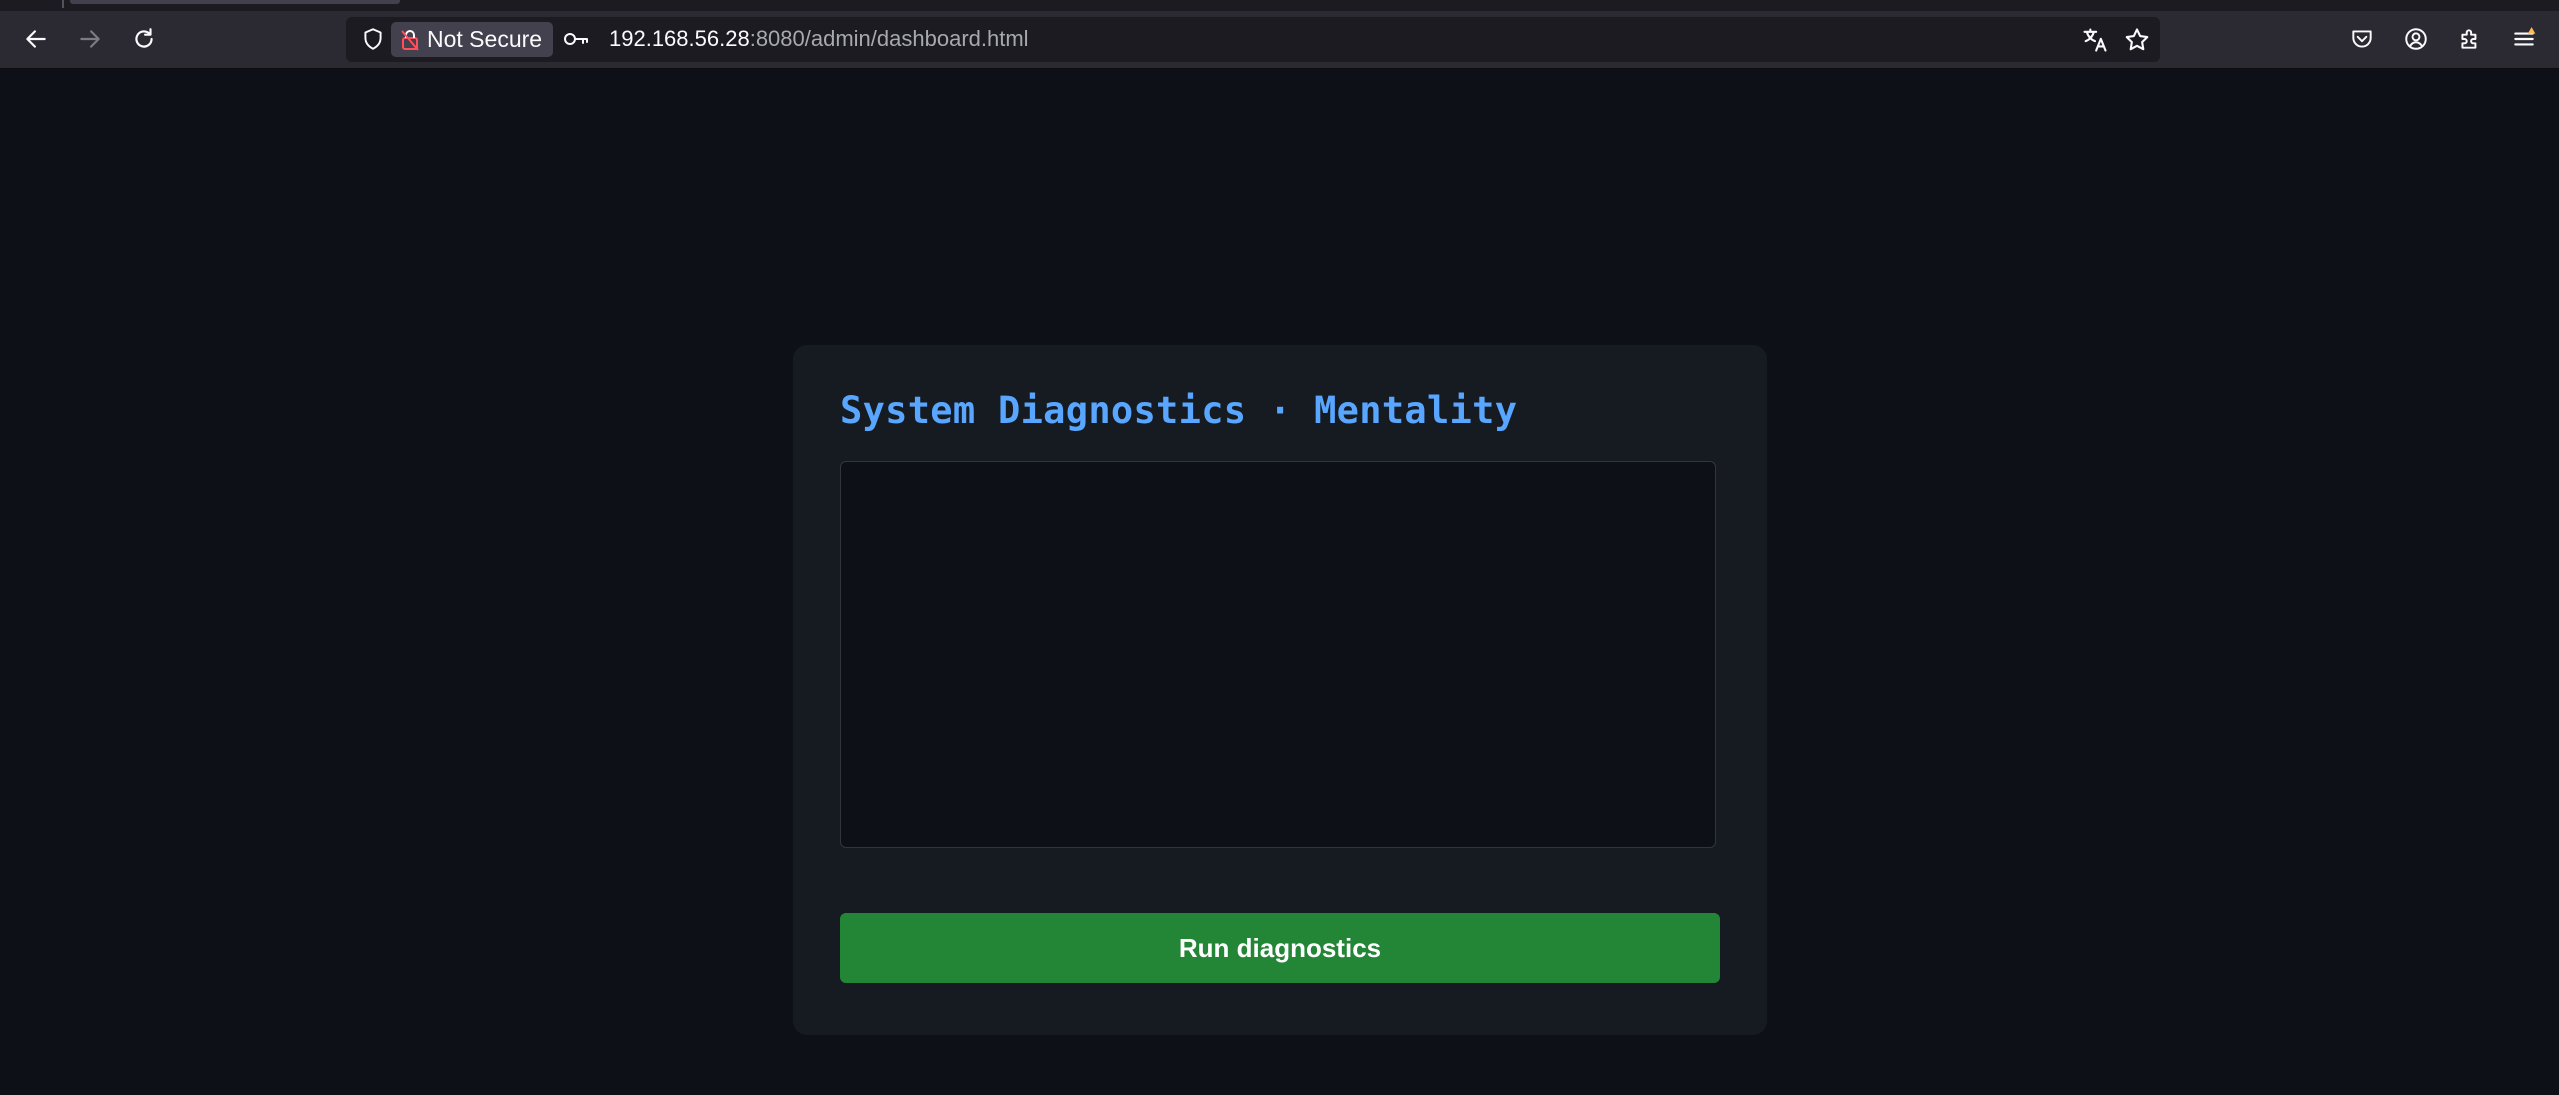 Image resolution: width=2559 pixels, height=1095 pixels. What do you see at coordinates (373, 39) in the screenshot?
I see `shield-icon` at bounding box center [373, 39].